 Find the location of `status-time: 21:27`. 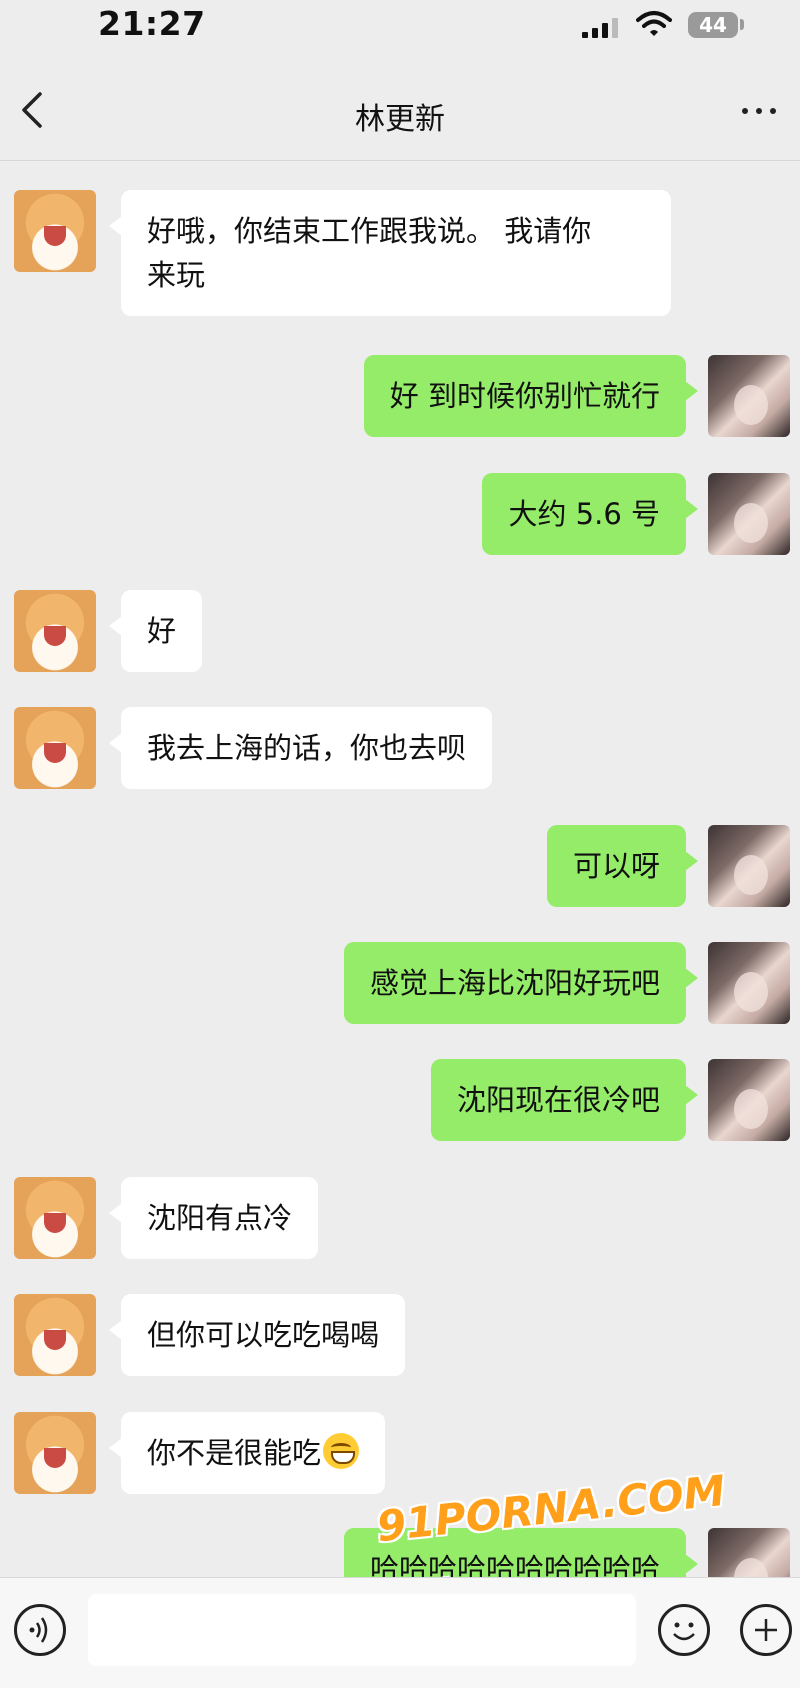

status-time: 21:27 is located at coordinates (152, 23).